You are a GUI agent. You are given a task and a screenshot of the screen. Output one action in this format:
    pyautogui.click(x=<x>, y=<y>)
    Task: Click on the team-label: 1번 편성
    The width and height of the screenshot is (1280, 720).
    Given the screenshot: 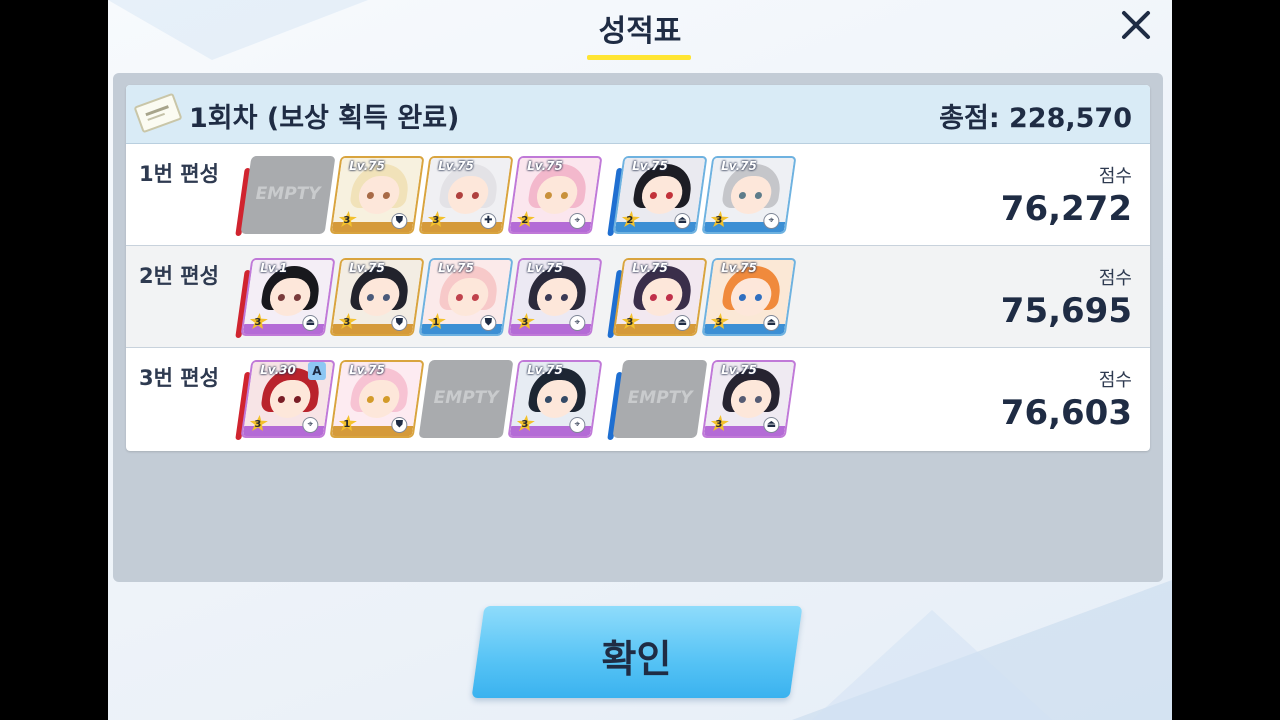 What is the action you would take?
    pyautogui.click(x=179, y=174)
    